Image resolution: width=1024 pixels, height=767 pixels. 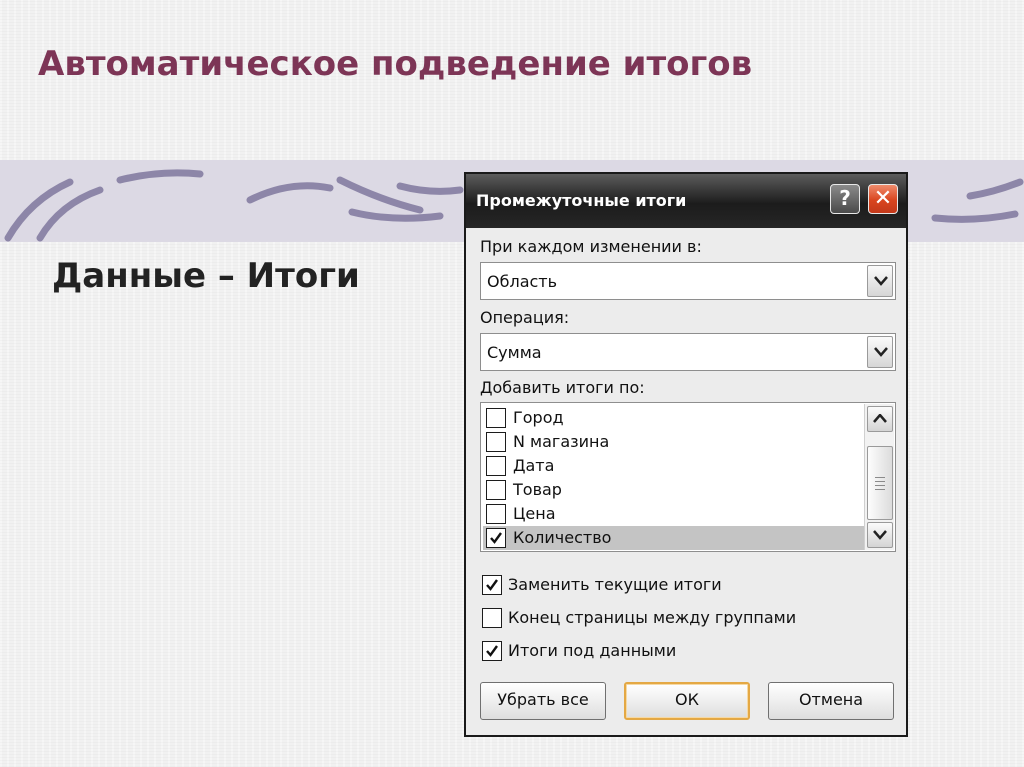 I want to click on close-button: ✕, so click(x=883, y=199).